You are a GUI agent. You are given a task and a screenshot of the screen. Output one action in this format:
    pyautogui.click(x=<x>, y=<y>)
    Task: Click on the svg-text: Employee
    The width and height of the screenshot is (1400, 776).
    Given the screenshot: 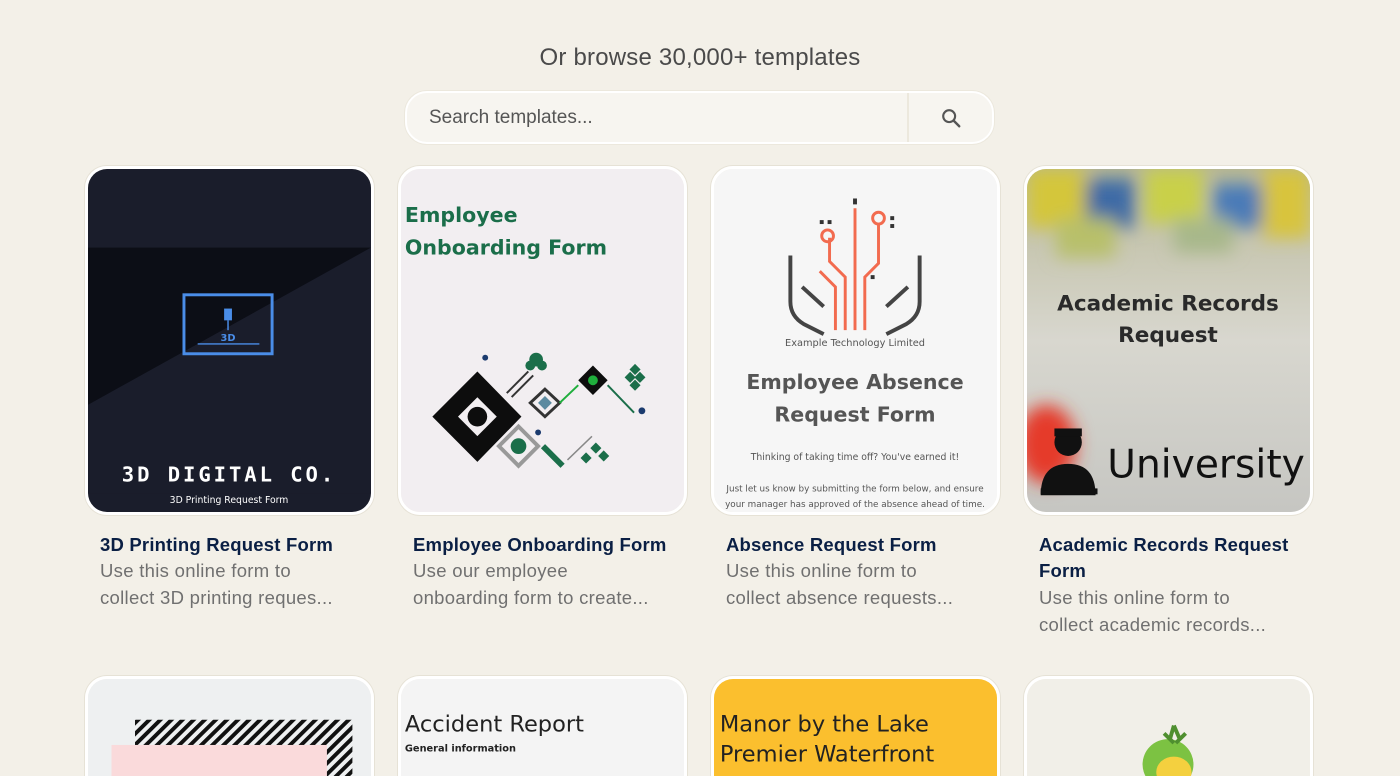 What is the action you would take?
    pyautogui.click(x=461, y=215)
    